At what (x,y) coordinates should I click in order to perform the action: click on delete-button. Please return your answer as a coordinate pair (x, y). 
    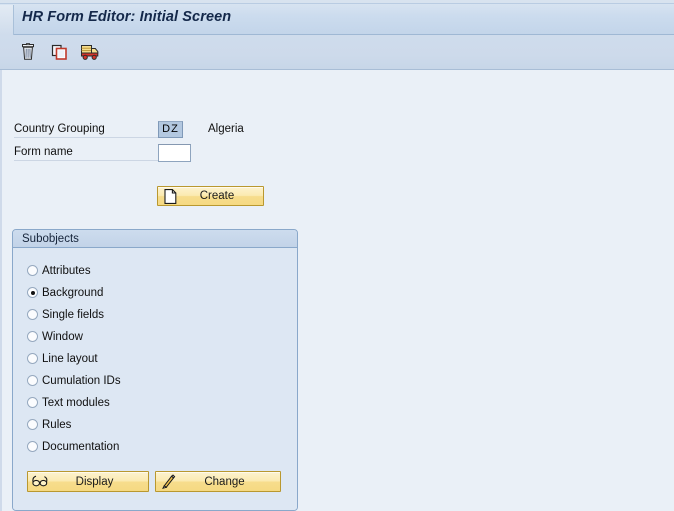
    Looking at the image, I should click on (28, 52).